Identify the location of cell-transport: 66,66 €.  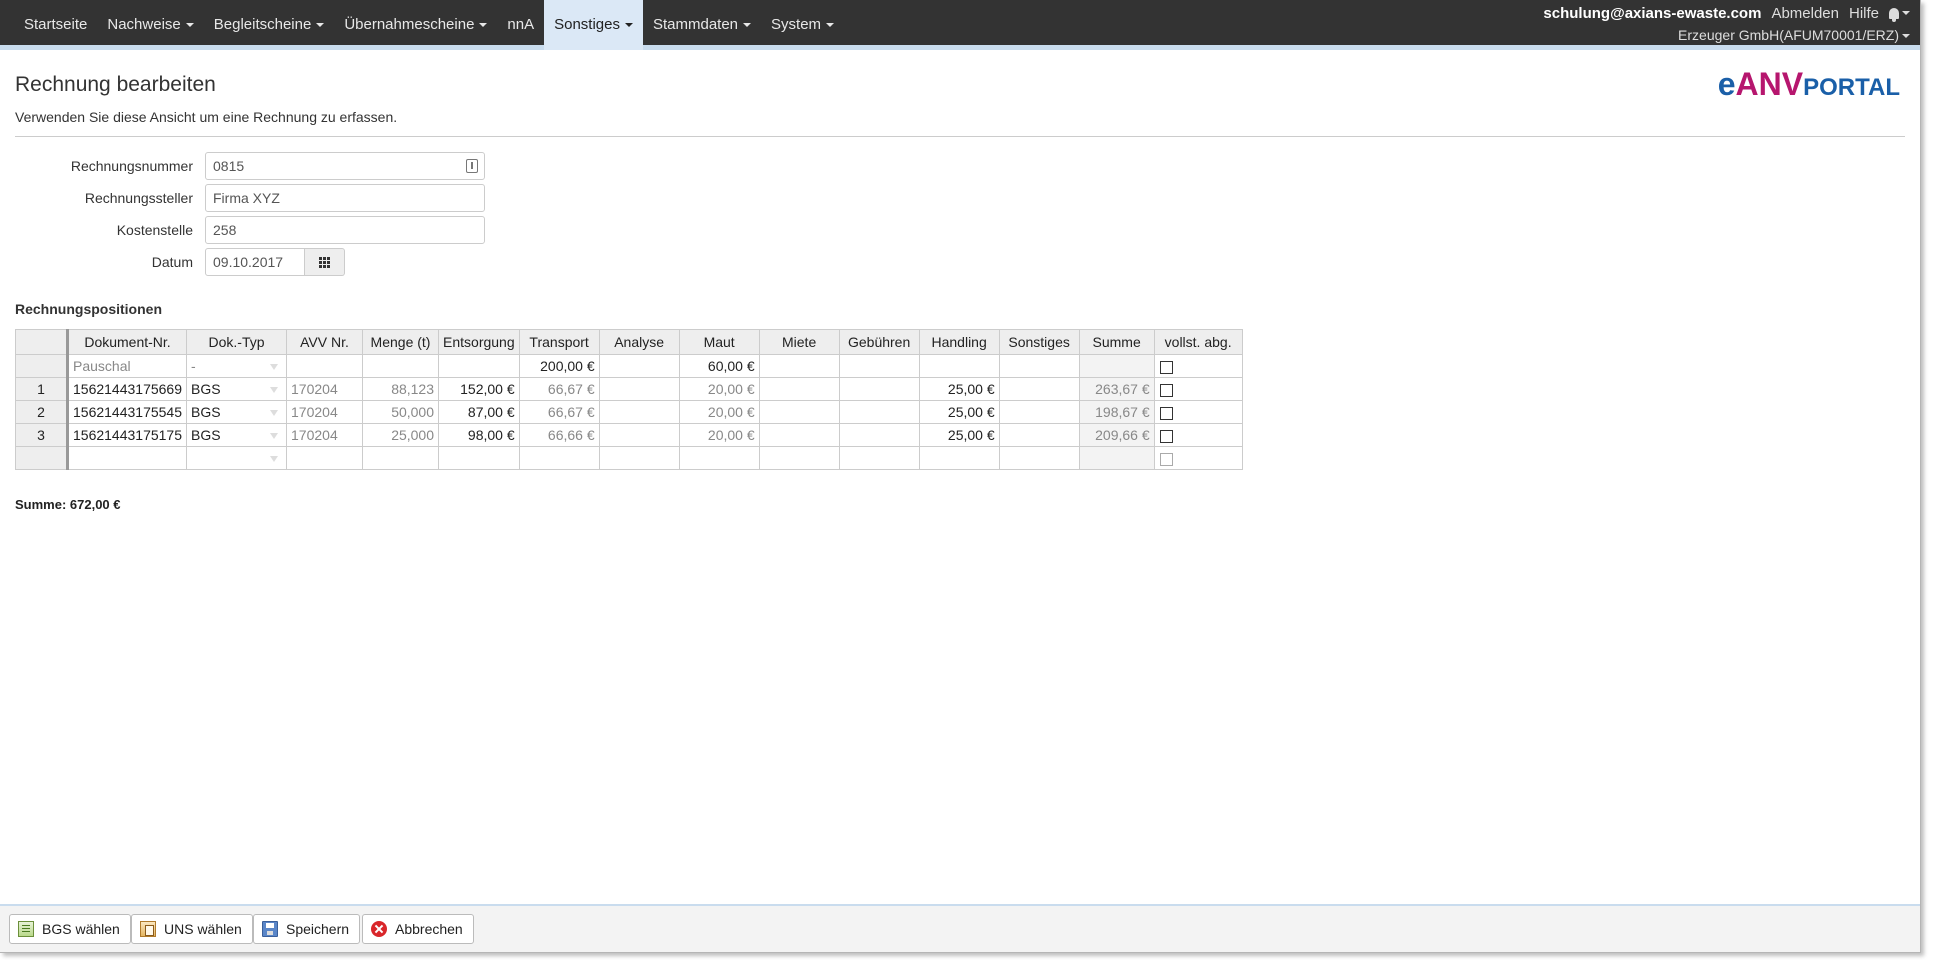
(559, 435).